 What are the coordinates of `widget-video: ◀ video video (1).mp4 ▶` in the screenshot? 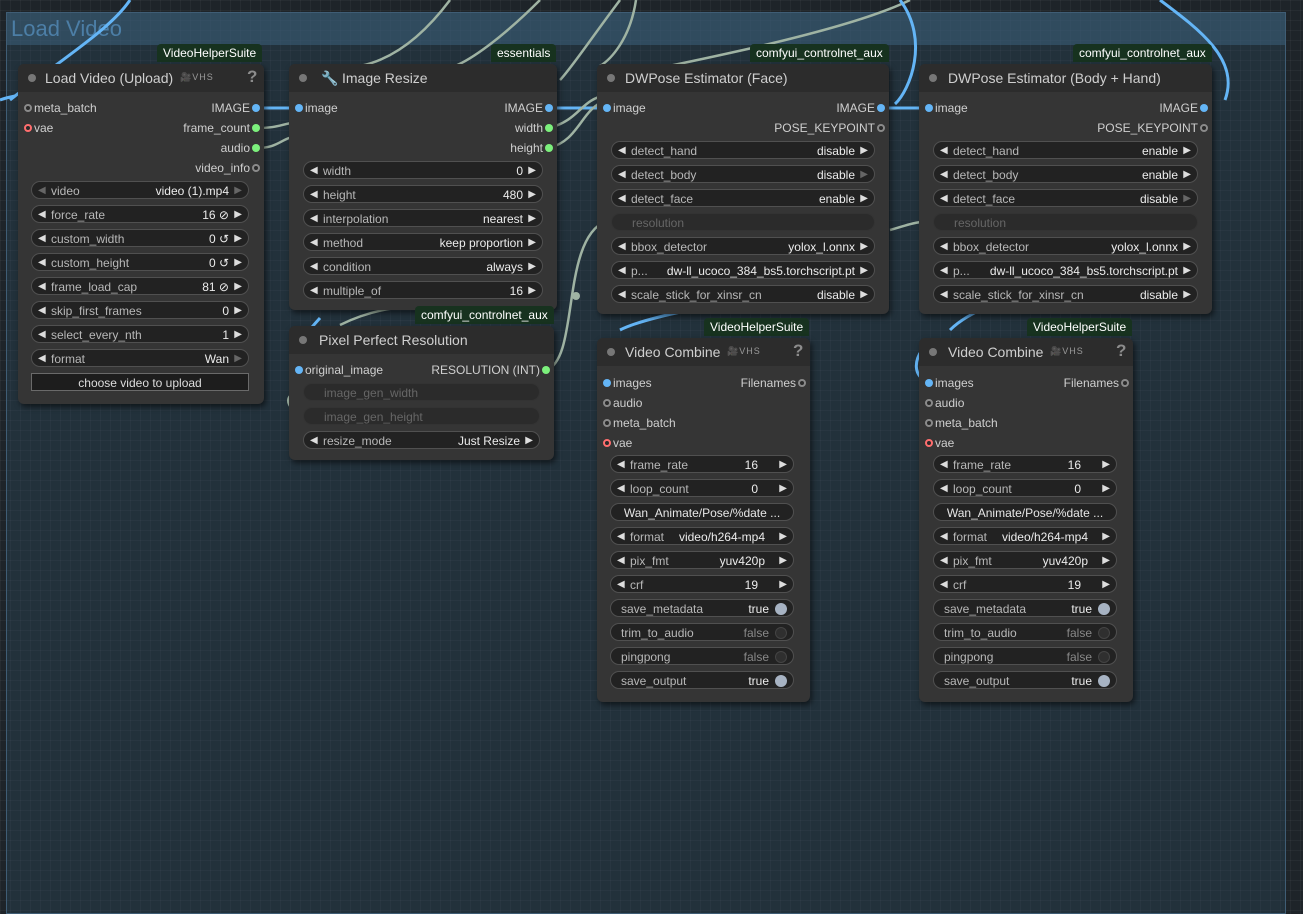 It's located at (140, 190).